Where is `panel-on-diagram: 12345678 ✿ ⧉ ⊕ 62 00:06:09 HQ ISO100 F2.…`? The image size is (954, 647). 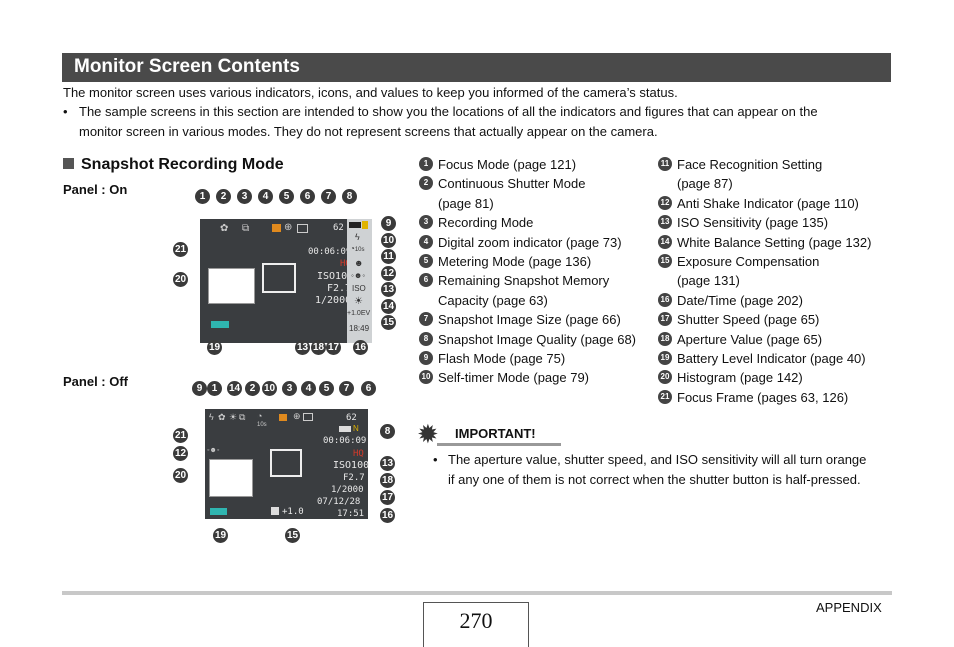 panel-on-diagram: 12345678 ✿ ⧉ ⊕ 62 00:06:09 HQ ISO100 F2.… is located at coordinates (291, 274).